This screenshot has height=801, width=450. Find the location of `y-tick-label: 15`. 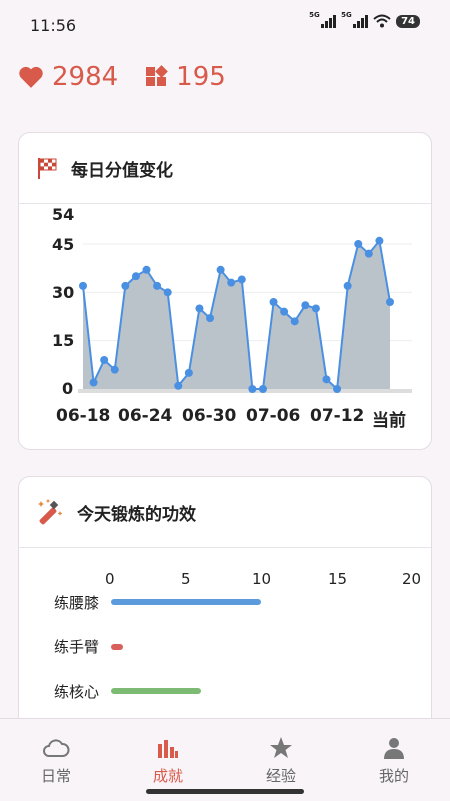

y-tick-label: 15 is located at coordinates (63, 340).